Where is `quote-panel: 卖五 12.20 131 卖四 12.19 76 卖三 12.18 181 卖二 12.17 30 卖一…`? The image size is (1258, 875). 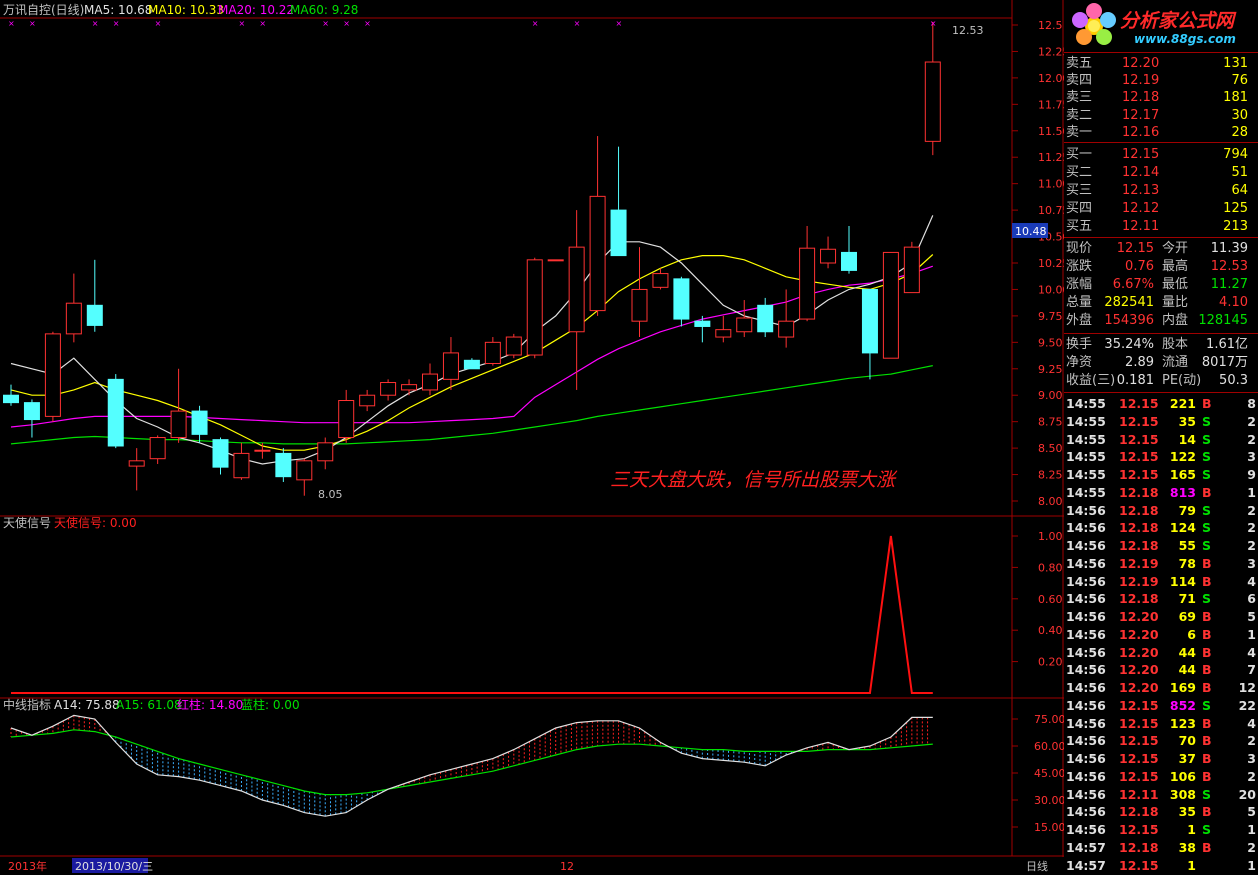
quote-panel: 卖五 12.20 131 卖四 12.19 76 卖三 12.18 181 卖二 12.17 30 卖一… is located at coordinates (1161, 222).